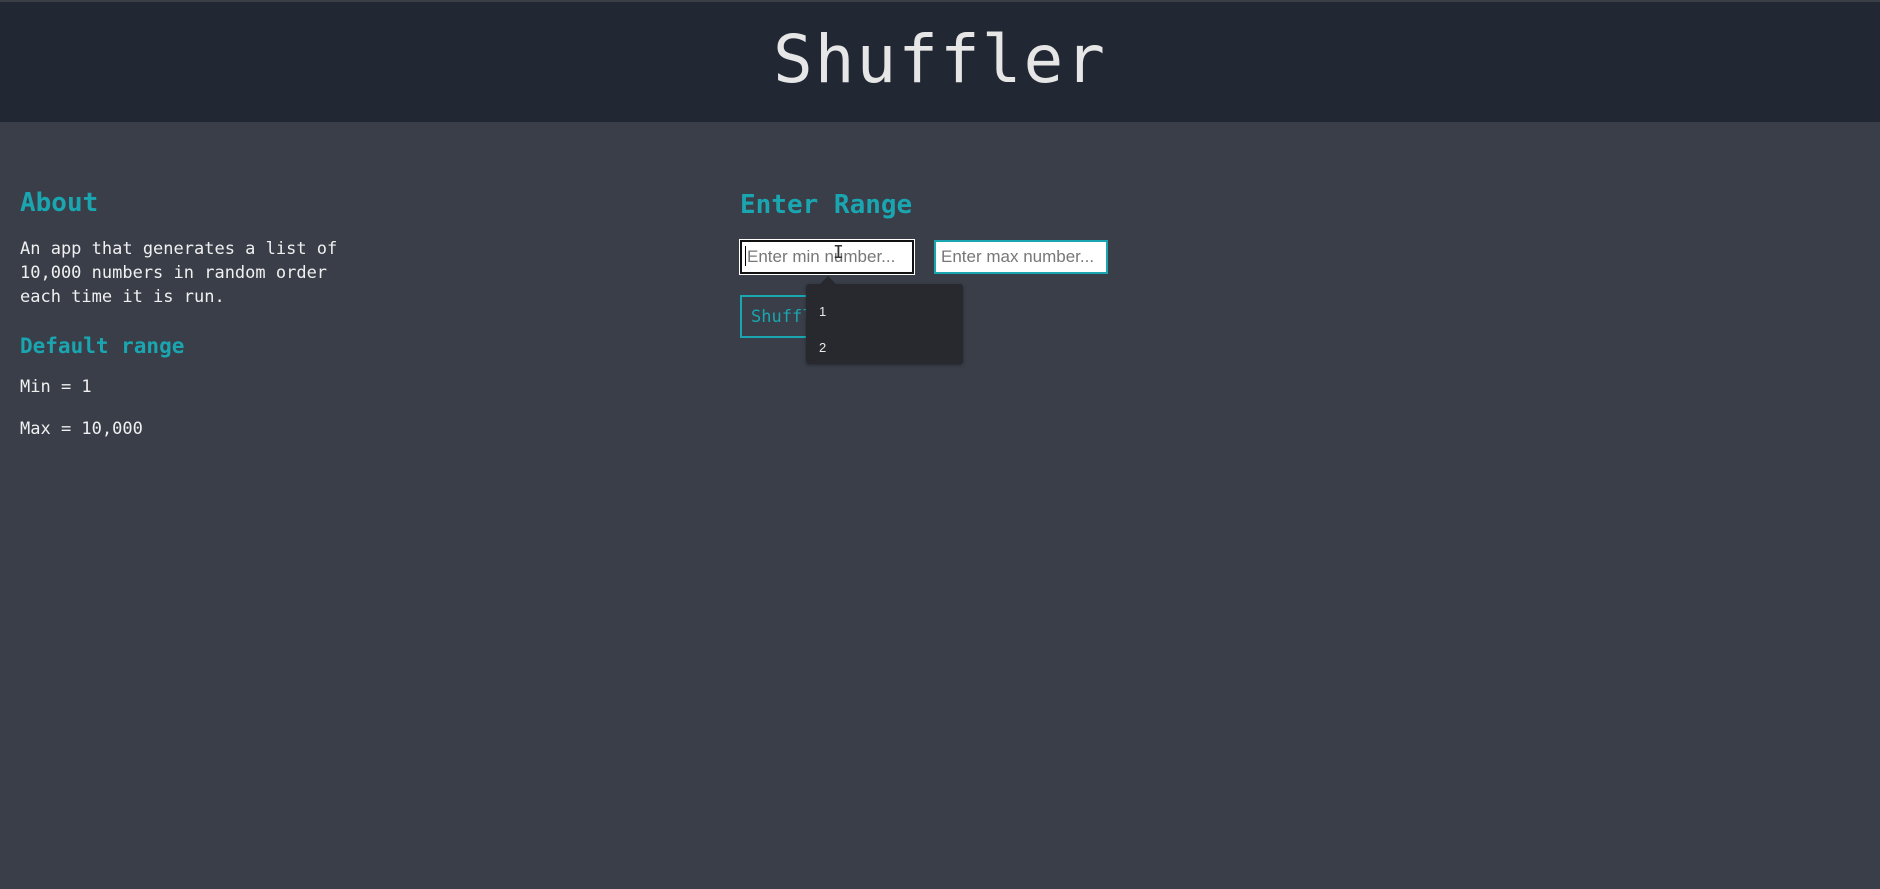 This screenshot has height=889, width=1880. I want to click on min-number-input, so click(827, 257).